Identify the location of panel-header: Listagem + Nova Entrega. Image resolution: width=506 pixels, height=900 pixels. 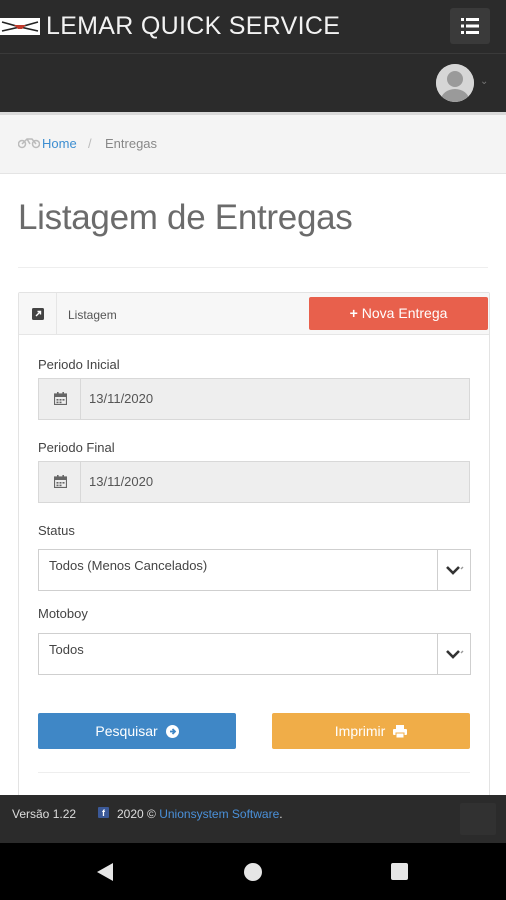
(254, 314).